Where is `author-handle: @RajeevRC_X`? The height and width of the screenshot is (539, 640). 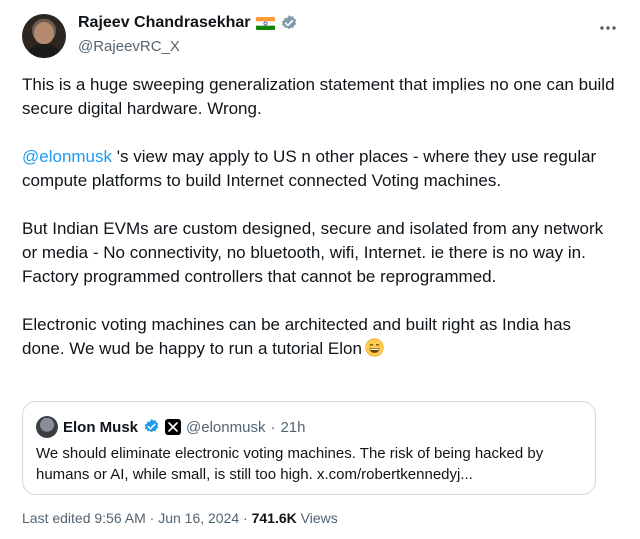
author-handle: @RajeevRC_X is located at coordinates (129, 46).